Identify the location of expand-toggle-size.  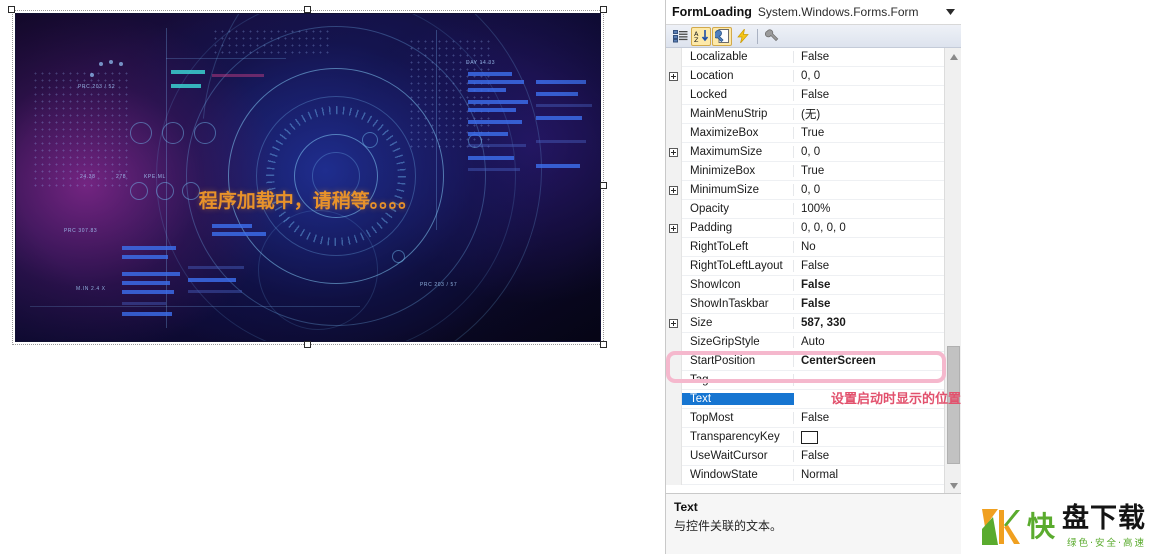
(674, 323).